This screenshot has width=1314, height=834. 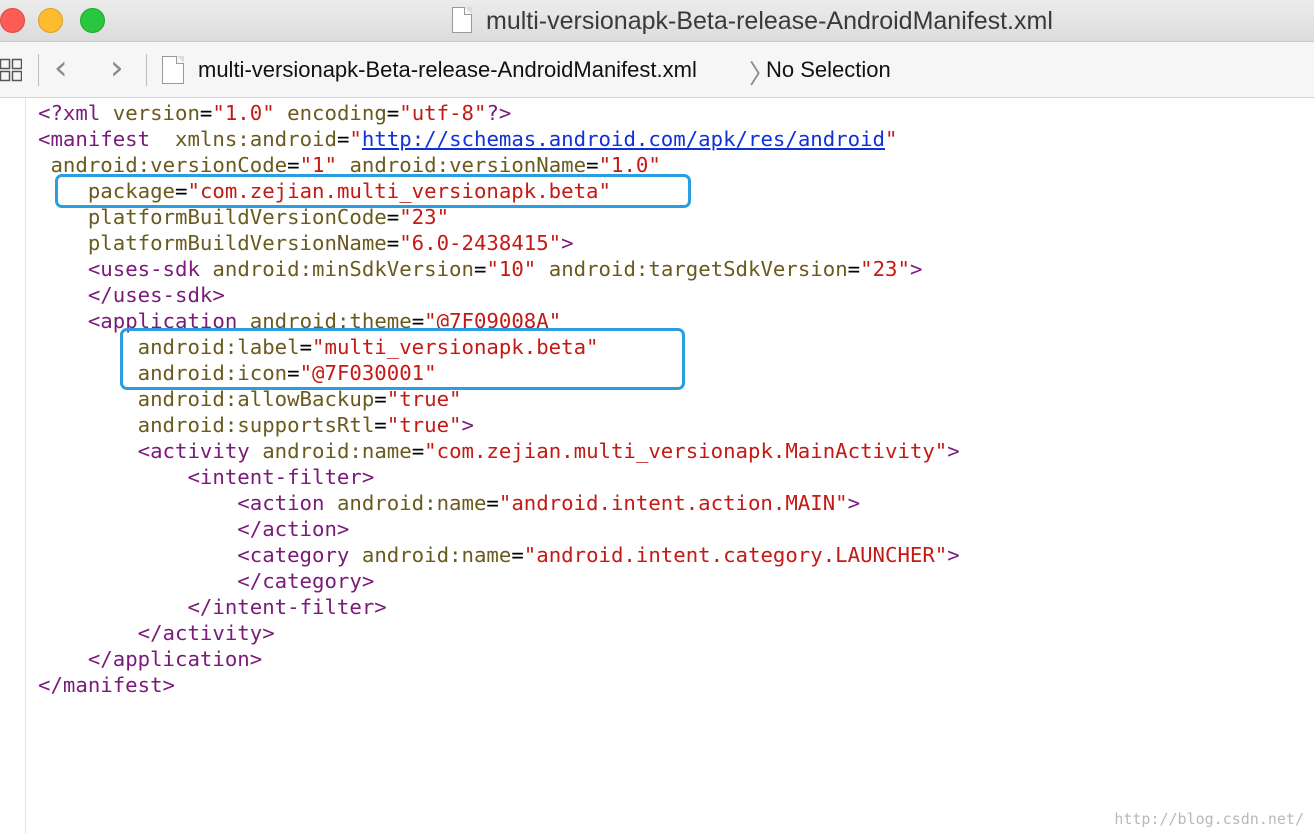 I want to click on related-items-grid-icon, so click(x=11, y=70).